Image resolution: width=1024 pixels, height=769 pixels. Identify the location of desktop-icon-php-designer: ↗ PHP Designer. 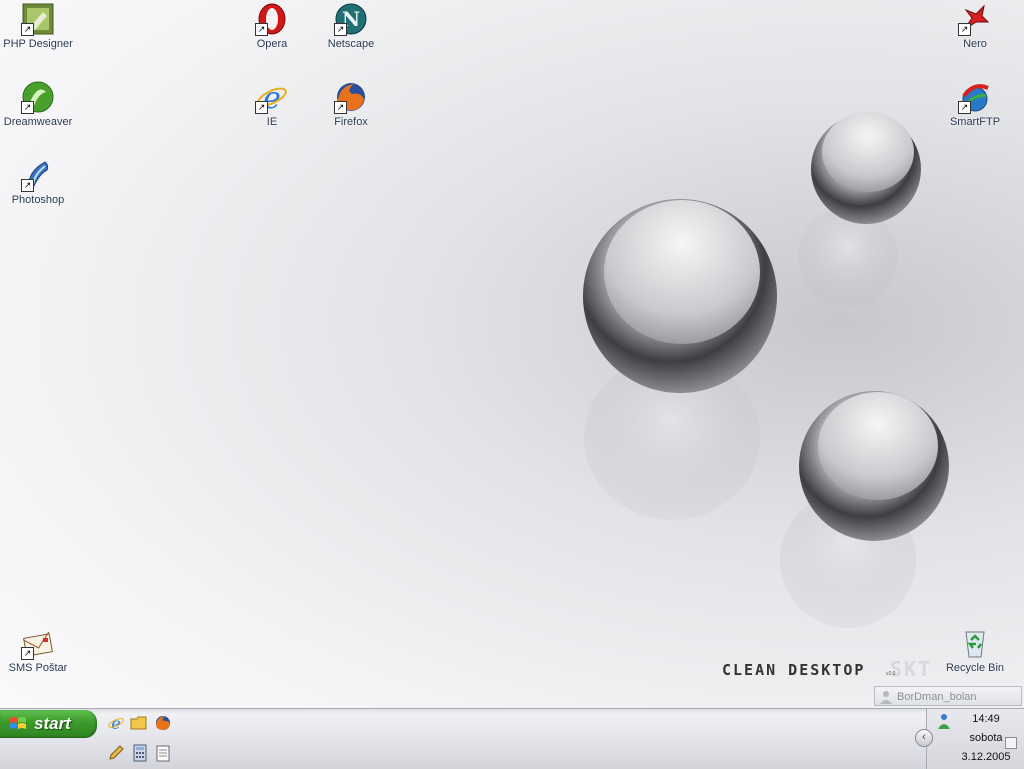
(38, 26).